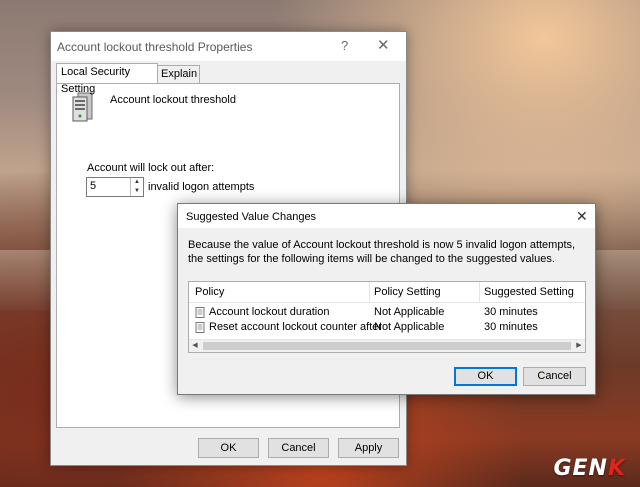  Describe the element at coordinates (155, 47) in the screenshot. I see `properties-title: Account lockout threshold Properties` at that location.